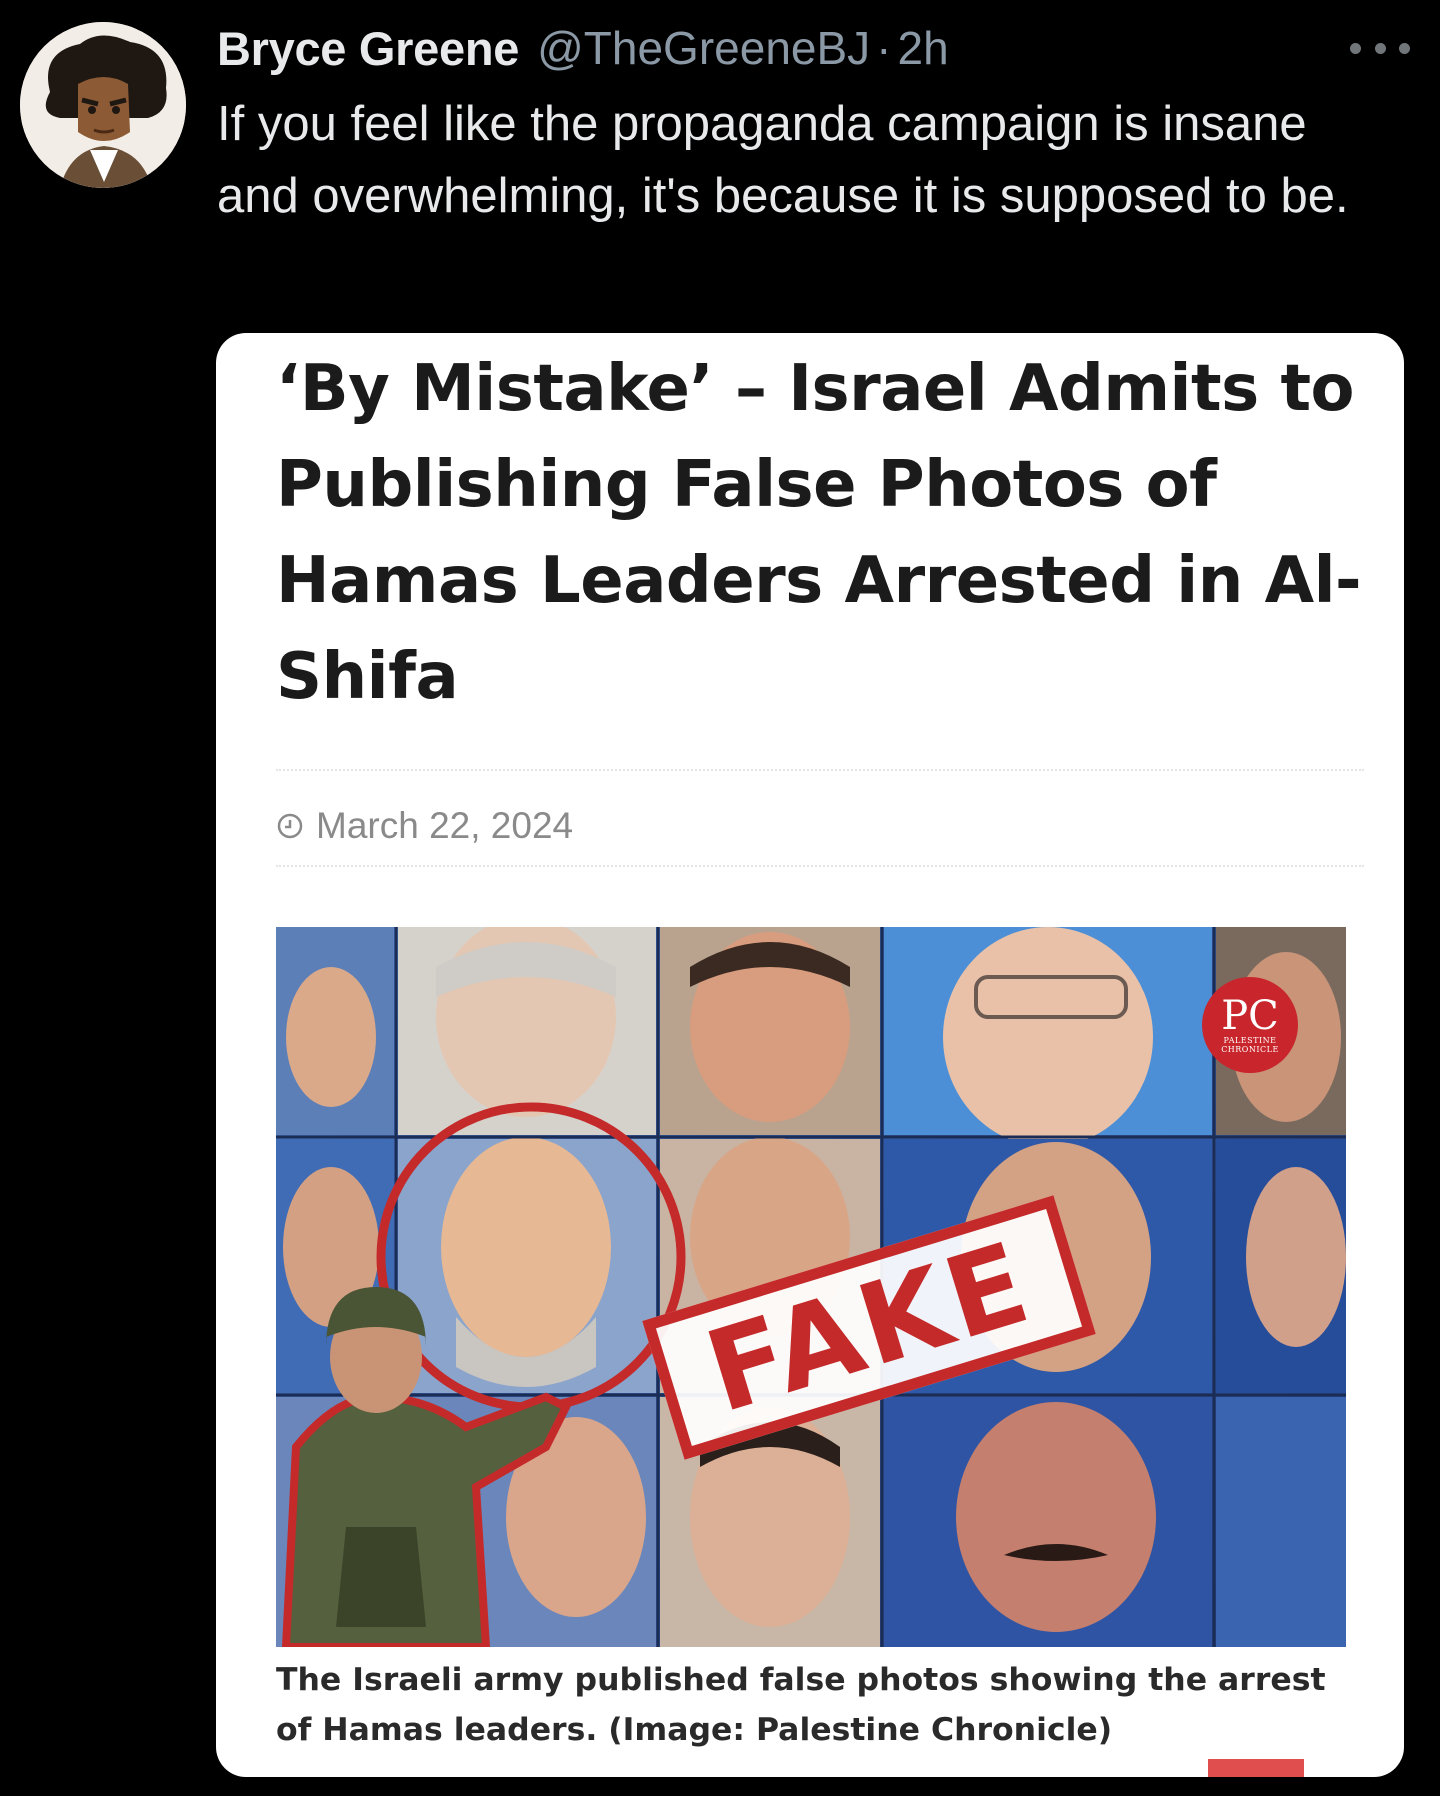 The width and height of the screenshot is (1440, 1796). What do you see at coordinates (1250, 1045) in the screenshot?
I see `logo-subtitle: PALESTINE CHRONICLE` at bounding box center [1250, 1045].